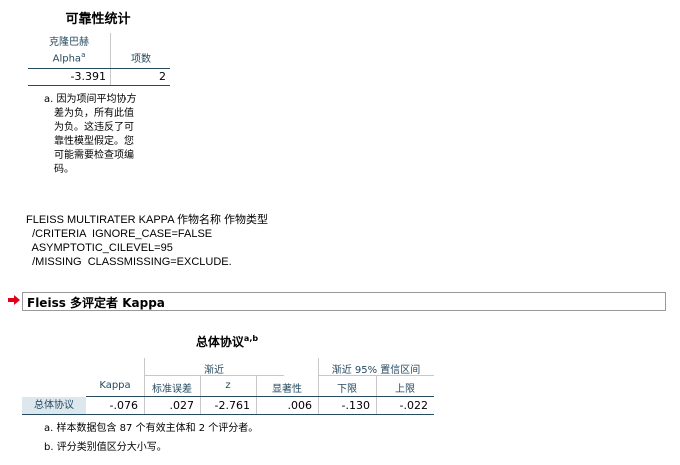  I want to click on alpha-column-header: 克隆巴赫 Alphaa, so click(69, 50).